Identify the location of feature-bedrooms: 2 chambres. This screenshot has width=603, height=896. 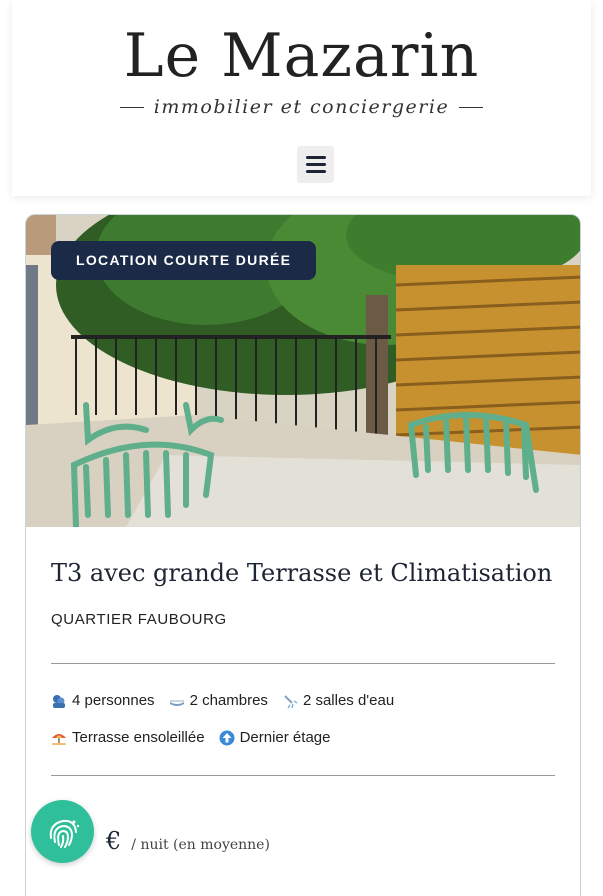
(218, 700).